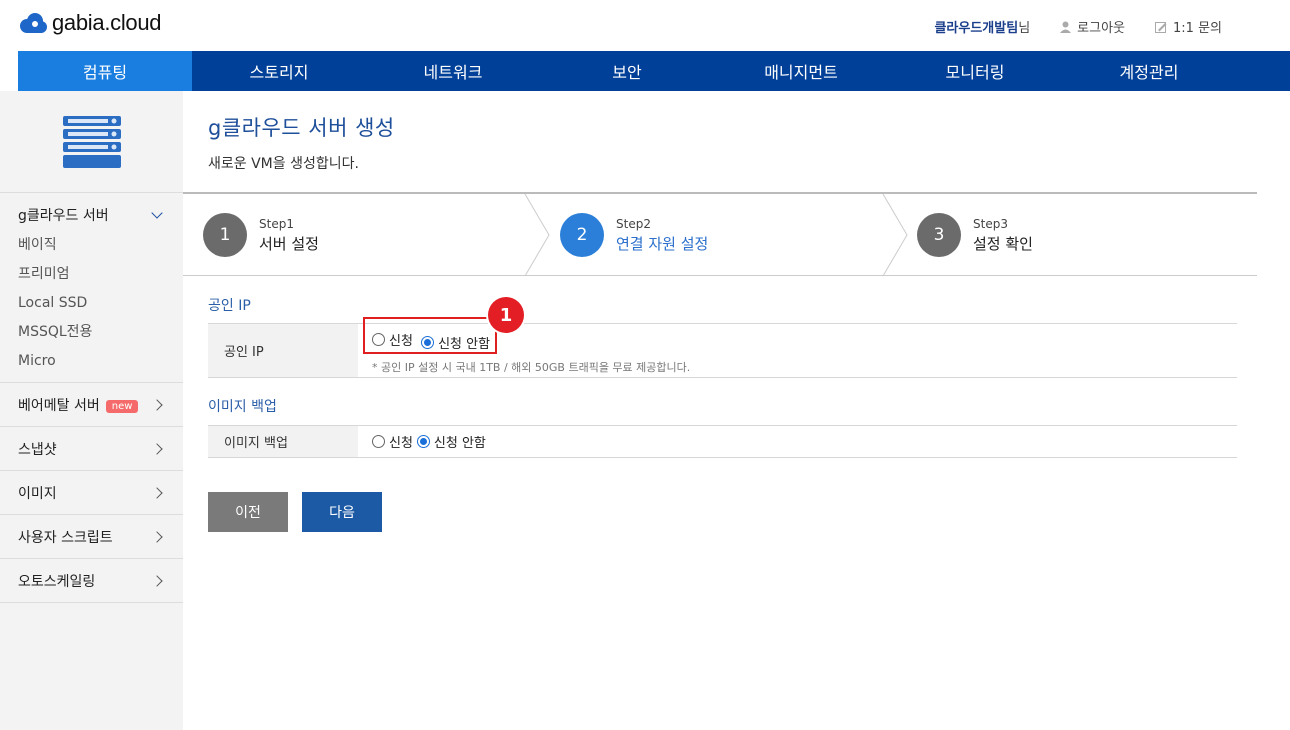 The image size is (1290, 730). What do you see at coordinates (242, 407) in the screenshot?
I see `image-backup-section-title: 이미지 백업` at bounding box center [242, 407].